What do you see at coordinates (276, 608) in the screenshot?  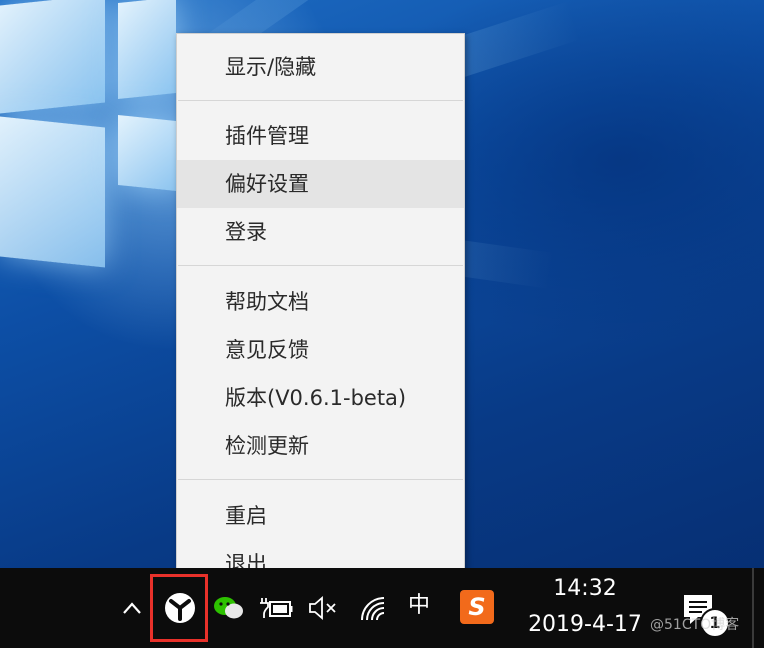 I see `battery-charging-icon` at bounding box center [276, 608].